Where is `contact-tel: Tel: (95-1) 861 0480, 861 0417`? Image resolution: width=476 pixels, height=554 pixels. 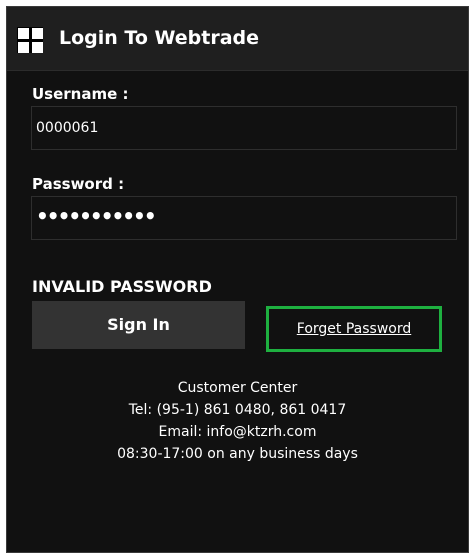 contact-tel: Tel: (95-1) 861 0480, 861 0417 is located at coordinates (237, 410).